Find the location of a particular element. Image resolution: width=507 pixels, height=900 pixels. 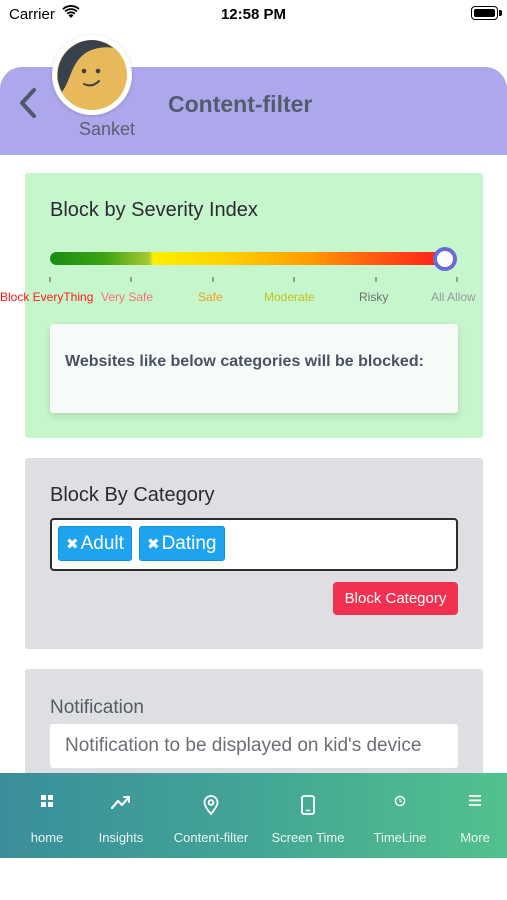

tag-label: Adult is located at coordinates (102, 543).